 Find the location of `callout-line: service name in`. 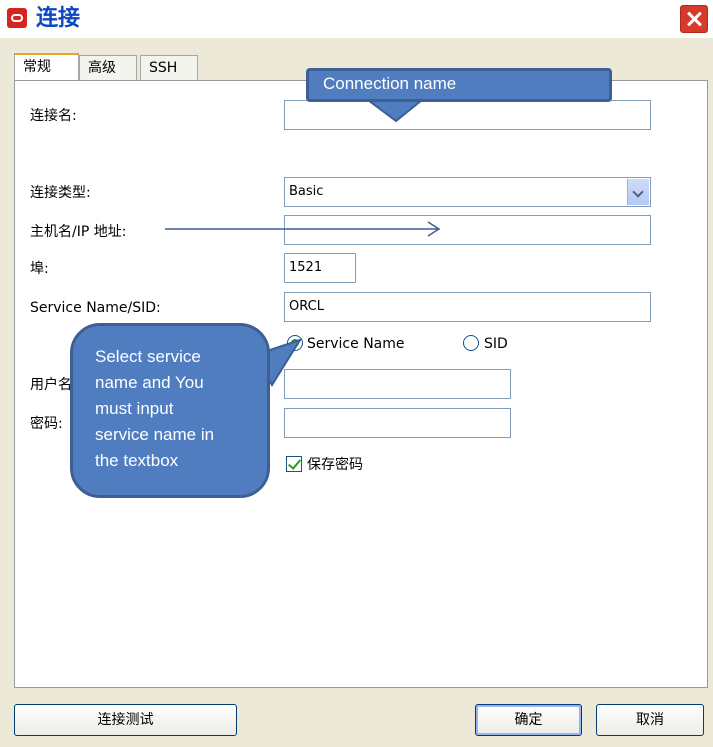

callout-line: service name in is located at coordinates (155, 434).